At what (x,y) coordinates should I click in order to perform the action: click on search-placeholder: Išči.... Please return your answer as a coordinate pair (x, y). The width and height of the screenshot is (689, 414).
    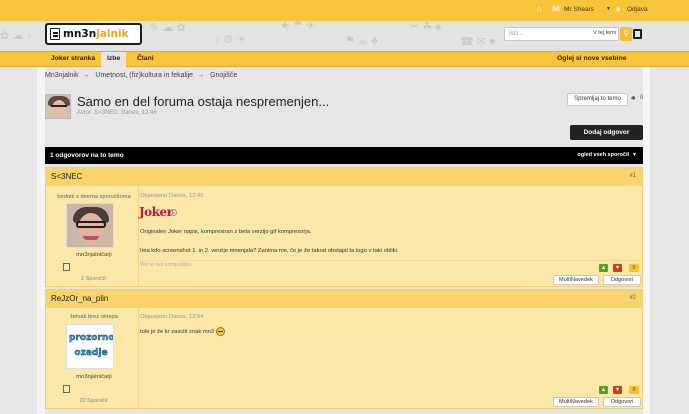
    Looking at the image, I should click on (516, 34).